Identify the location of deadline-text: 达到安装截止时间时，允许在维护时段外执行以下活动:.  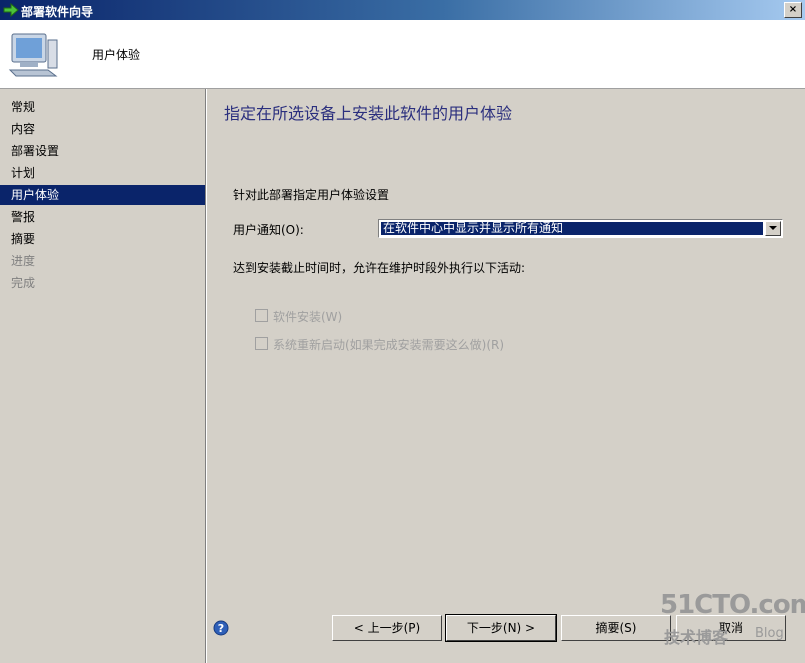
(379, 268).